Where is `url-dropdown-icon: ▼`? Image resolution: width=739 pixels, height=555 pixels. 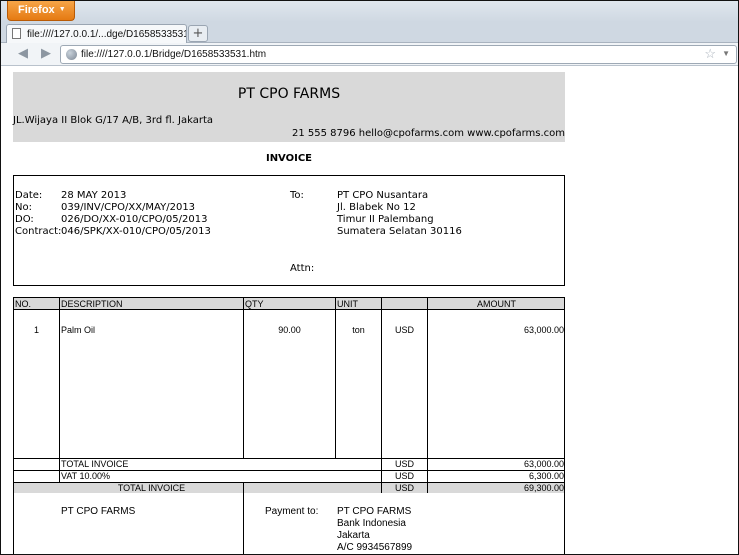
url-dropdown-icon: ▼ is located at coordinates (726, 53).